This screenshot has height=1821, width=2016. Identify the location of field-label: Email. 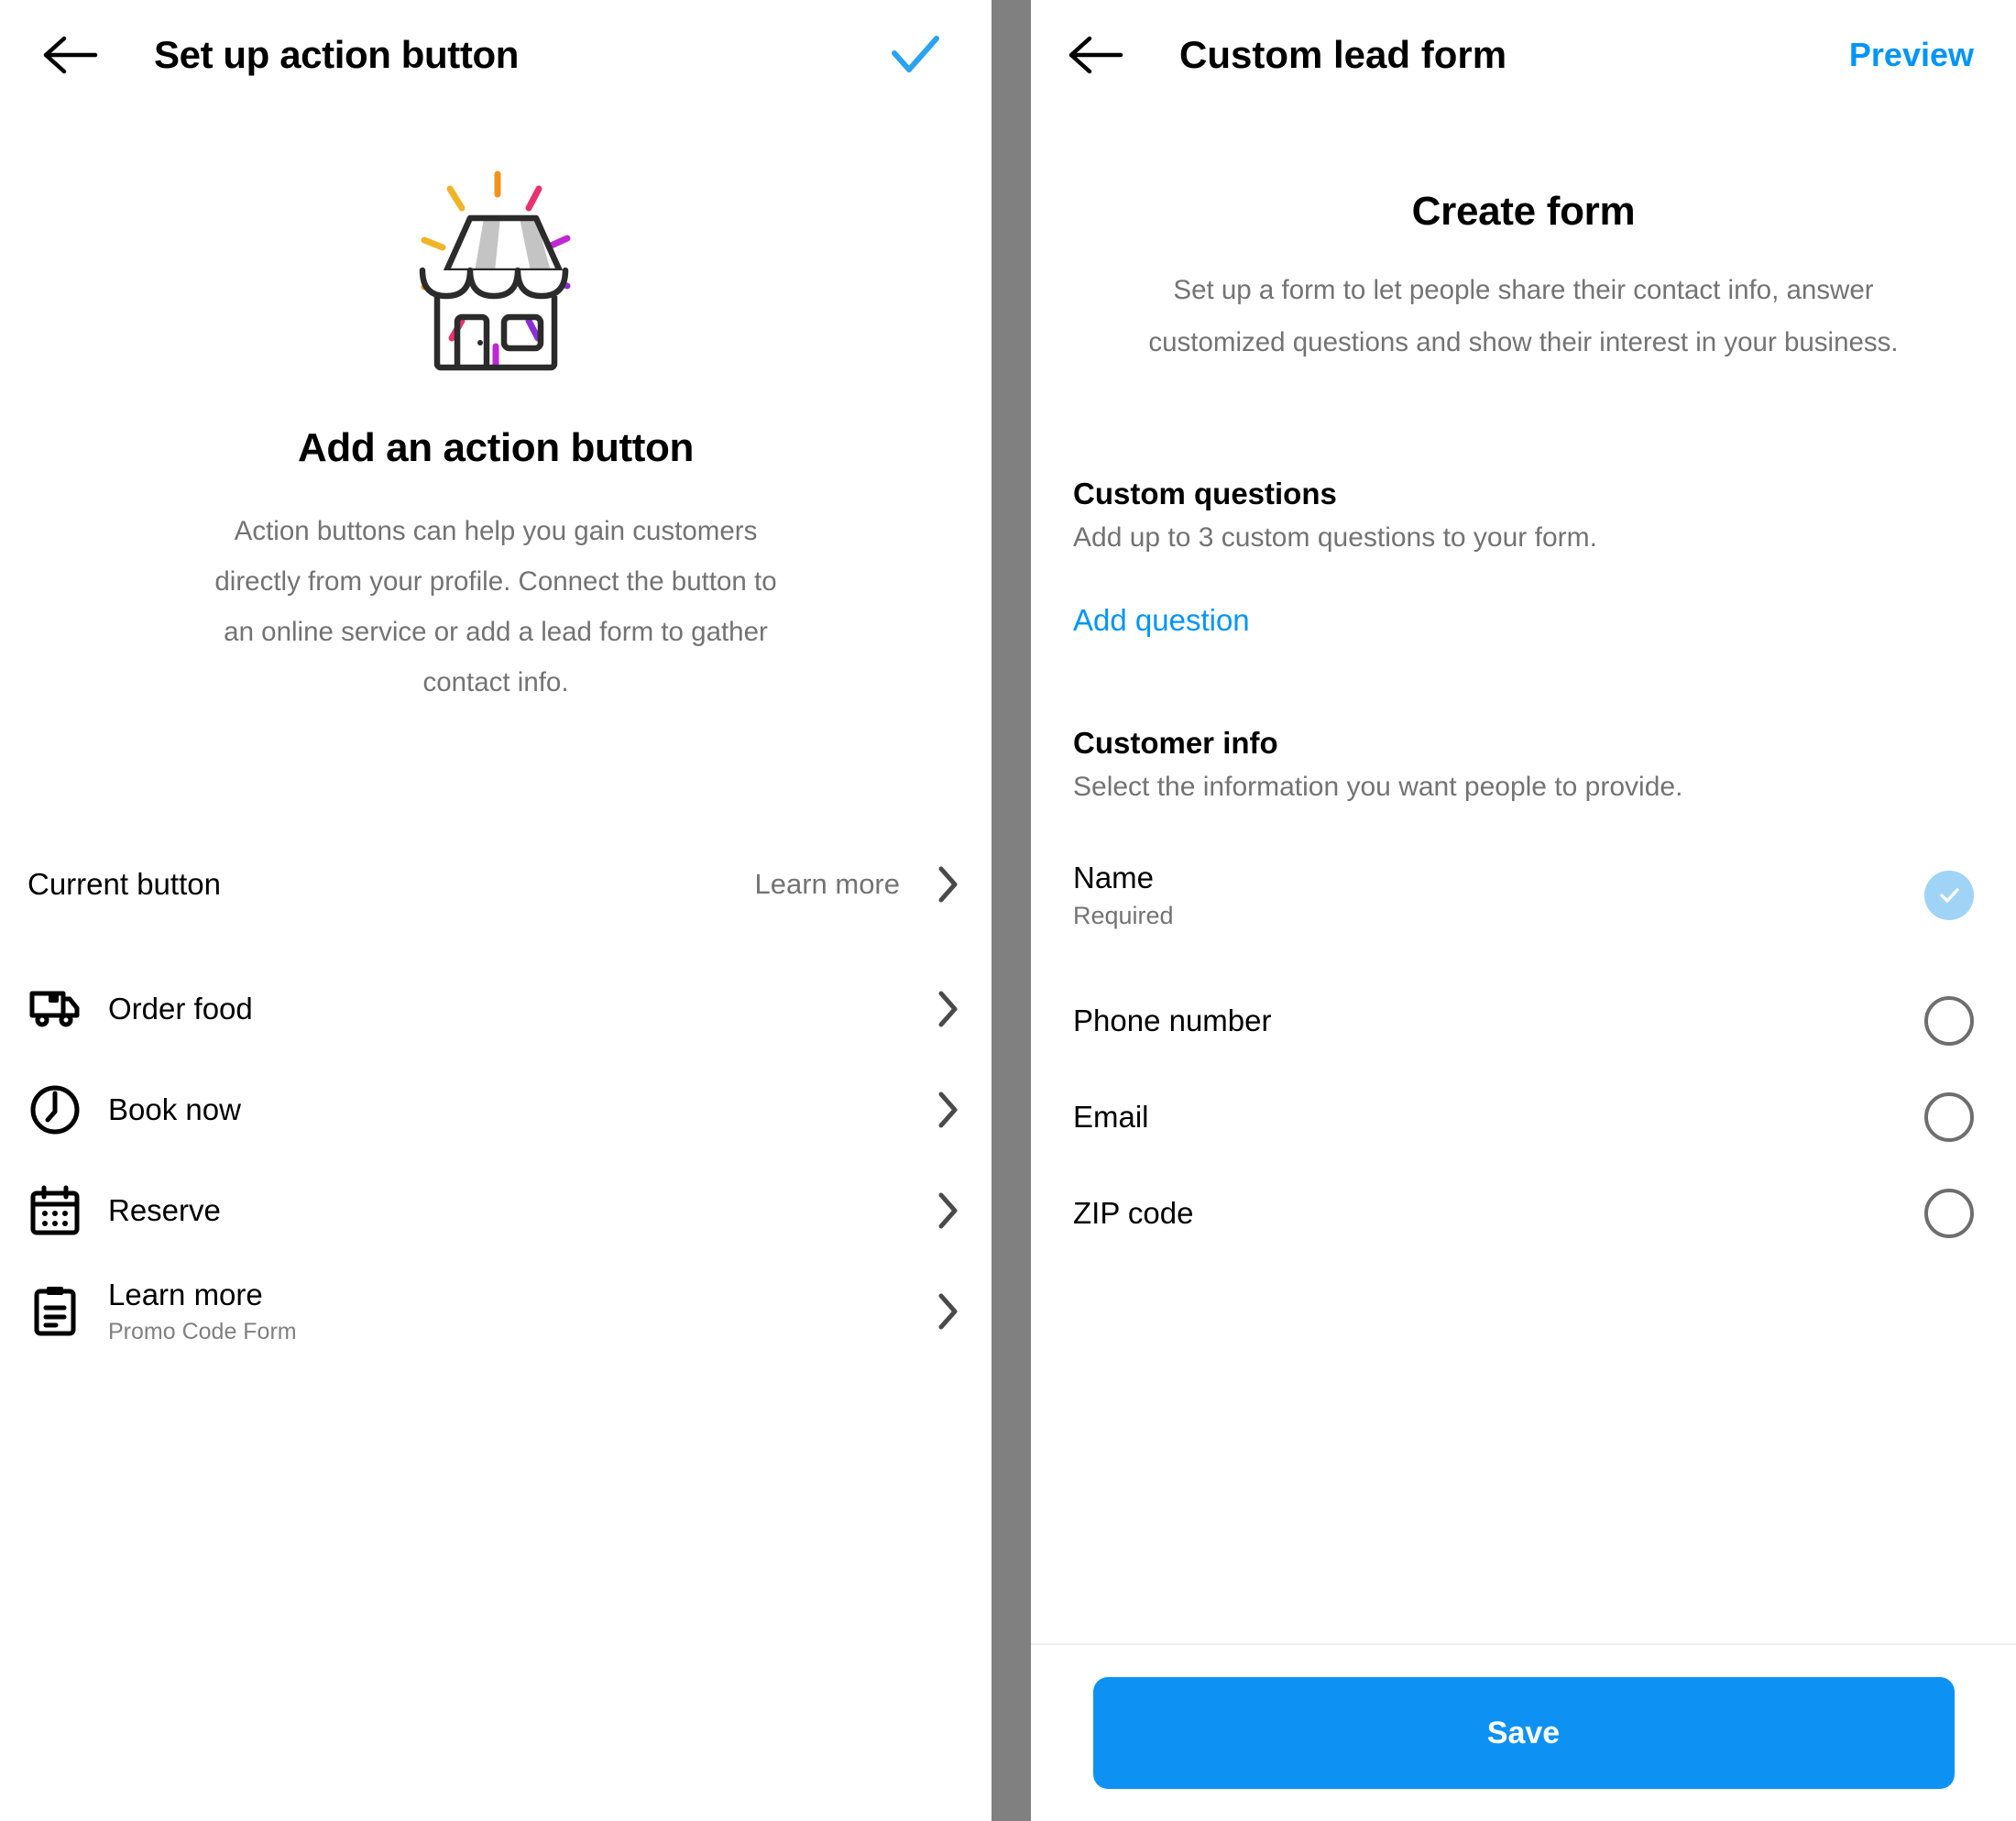
(1111, 1116).